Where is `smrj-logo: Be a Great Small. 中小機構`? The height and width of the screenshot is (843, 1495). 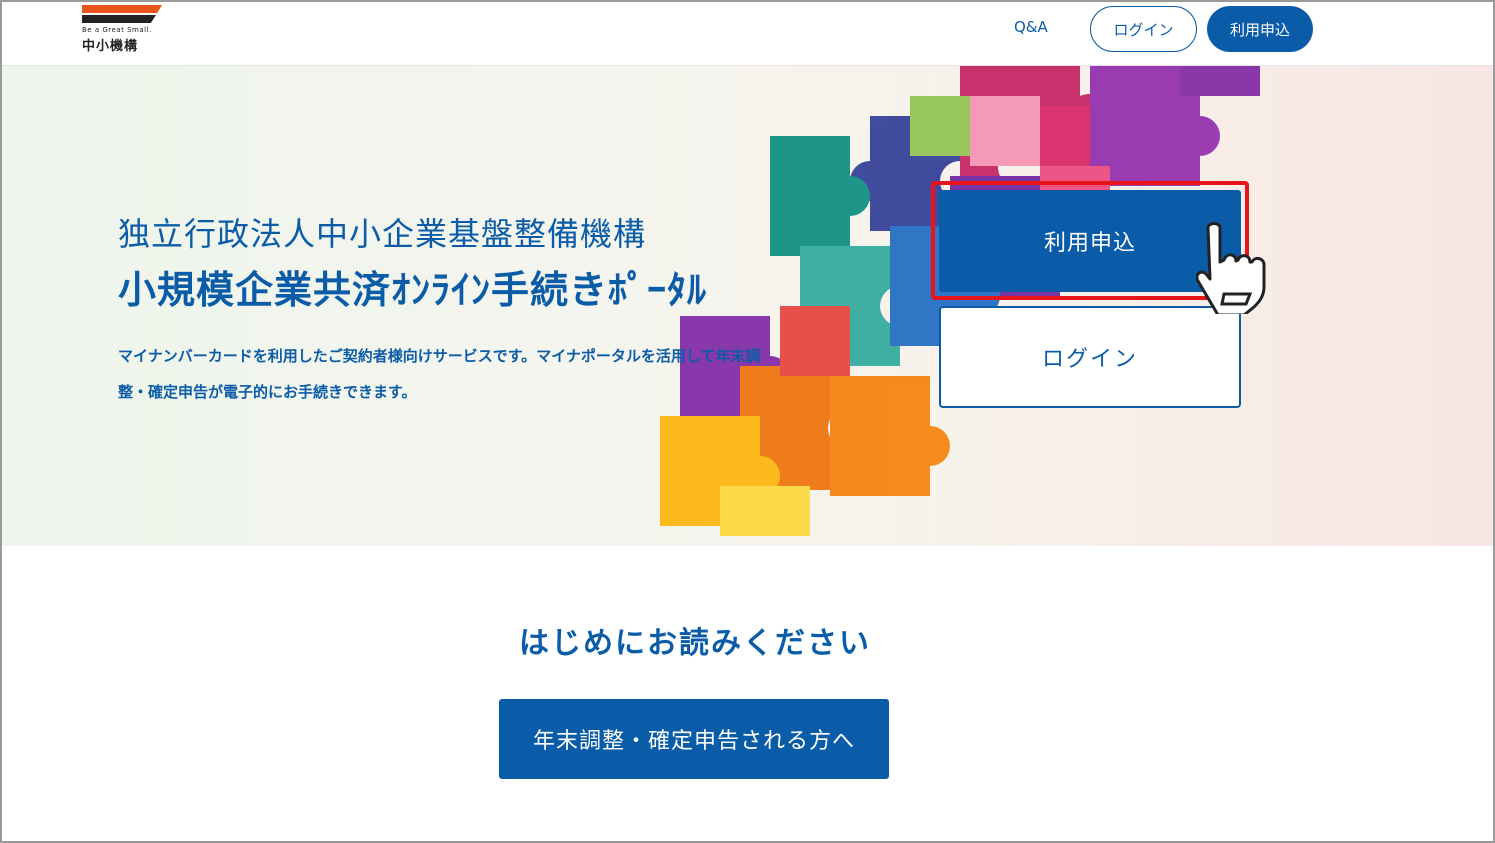 smrj-logo: Be a Great Small. 中小機構 is located at coordinates (123, 30).